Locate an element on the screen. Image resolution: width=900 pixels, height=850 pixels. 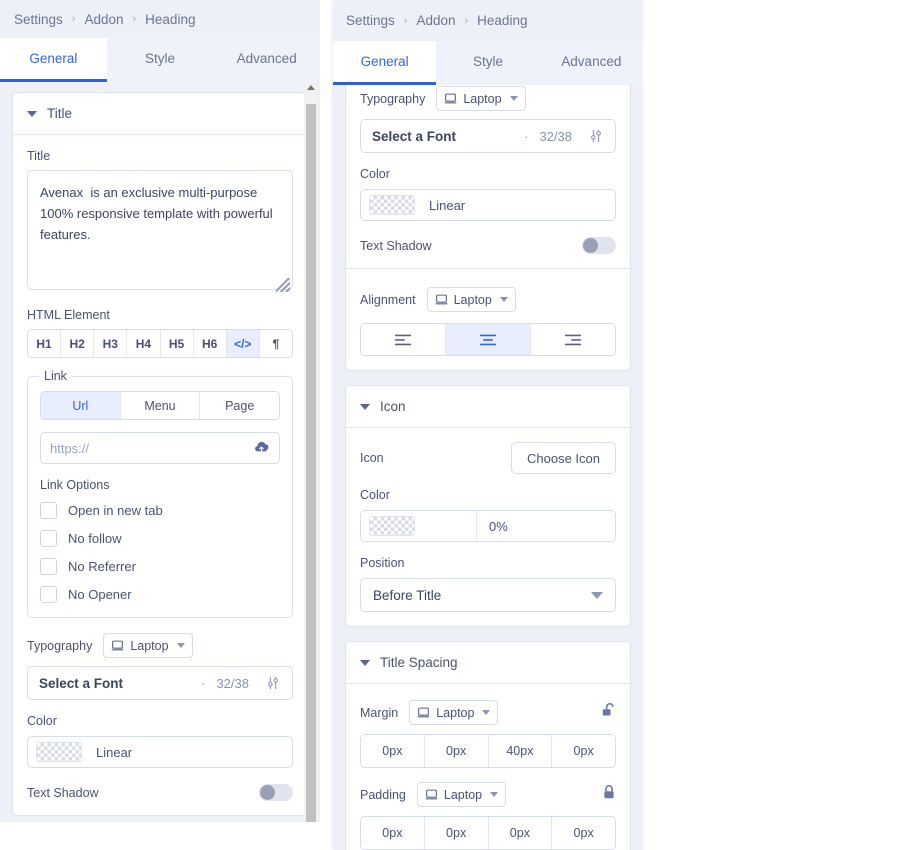
choose-icon-button: Choose Icon is located at coordinates (563, 458).